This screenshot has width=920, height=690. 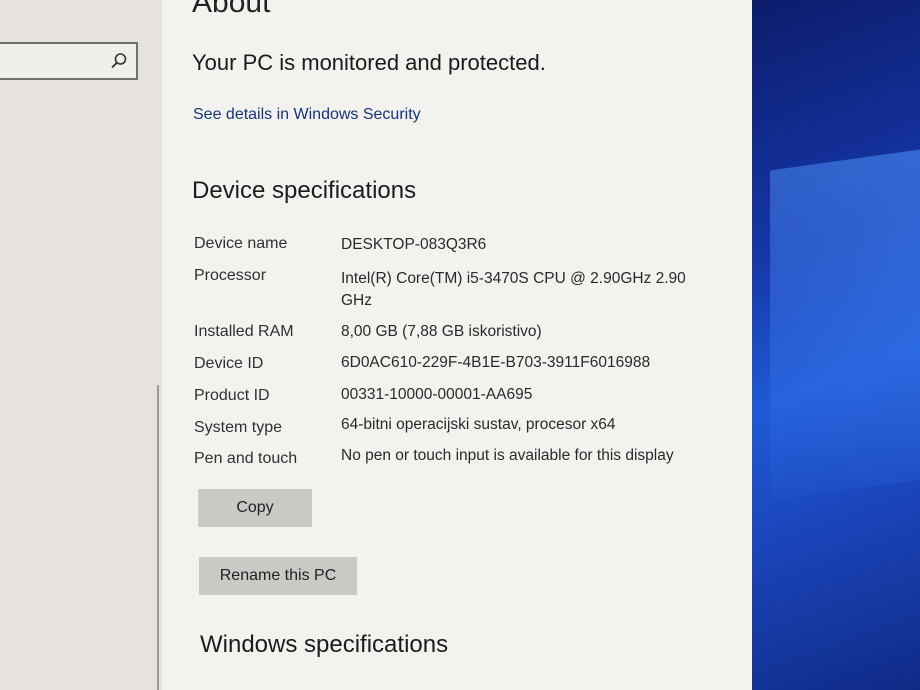 I want to click on spec-label-installed-ram: Installed RAM, so click(x=244, y=331).